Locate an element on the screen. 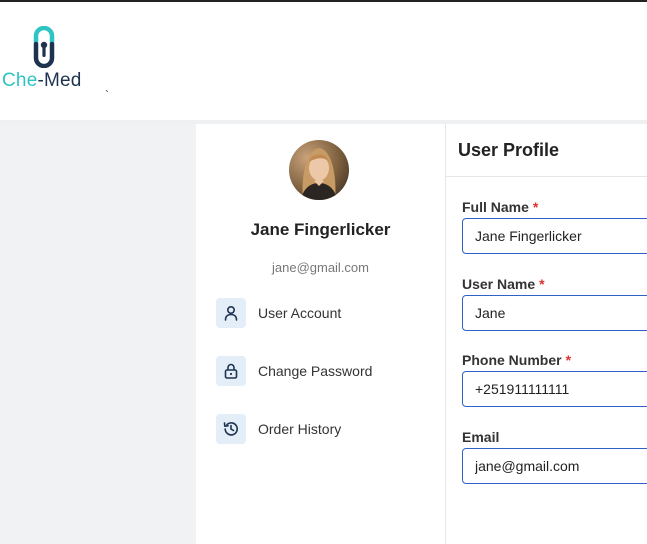  menu-item-change-password: Change Password is located at coordinates (294, 371).